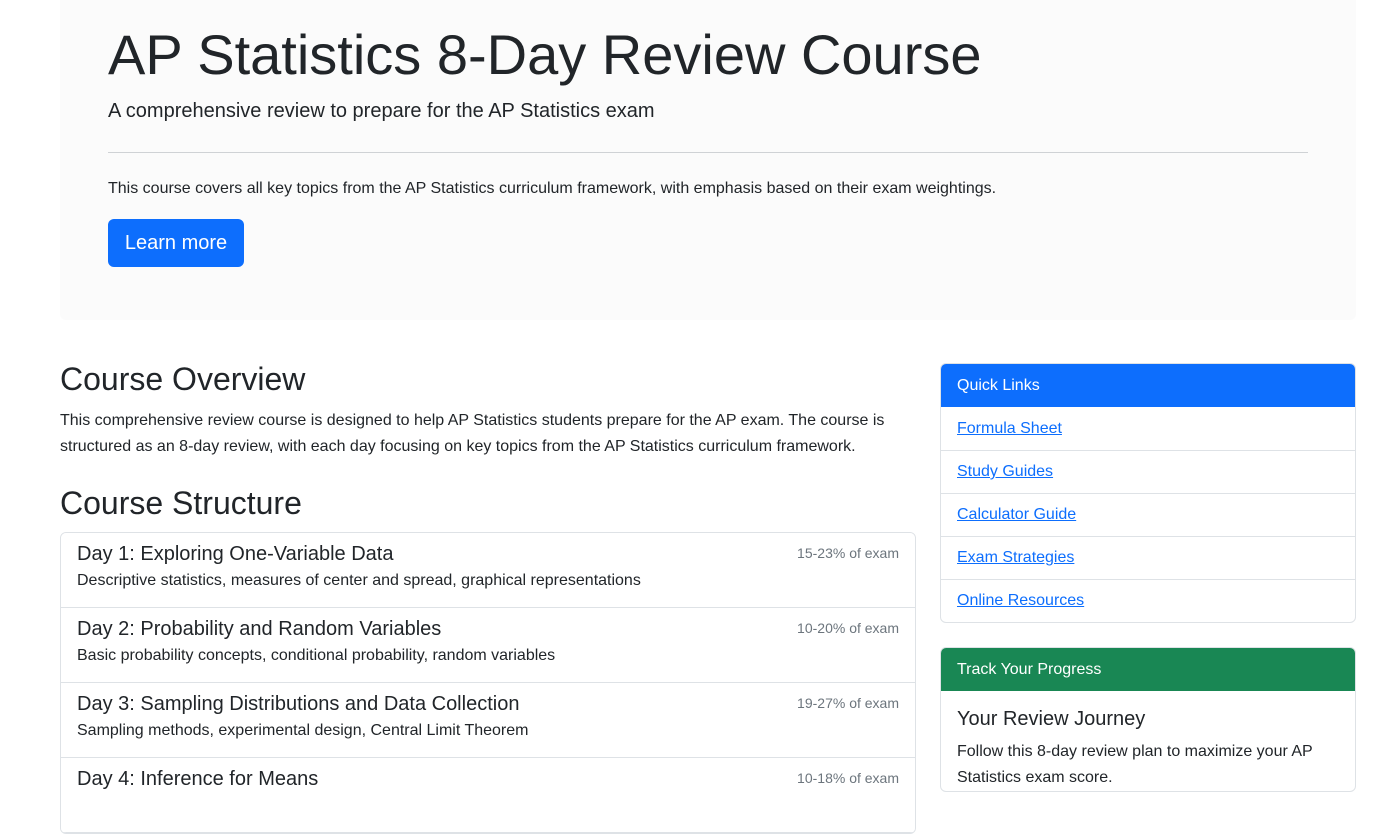 The image size is (1380, 834). Describe the element at coordinates (708, 152) in the screenshot. I see `hero-divider` at that location.